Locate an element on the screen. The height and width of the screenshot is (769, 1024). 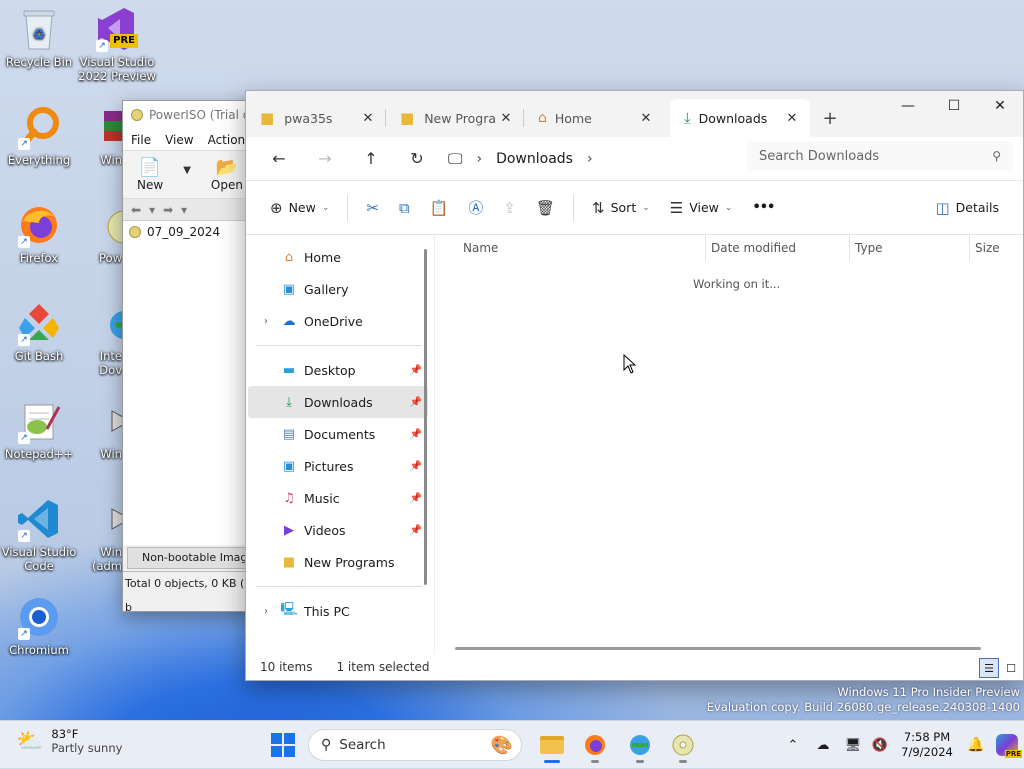
nav-item-documents: ▤ Documents 📌 is located at coordinates (338, 434).